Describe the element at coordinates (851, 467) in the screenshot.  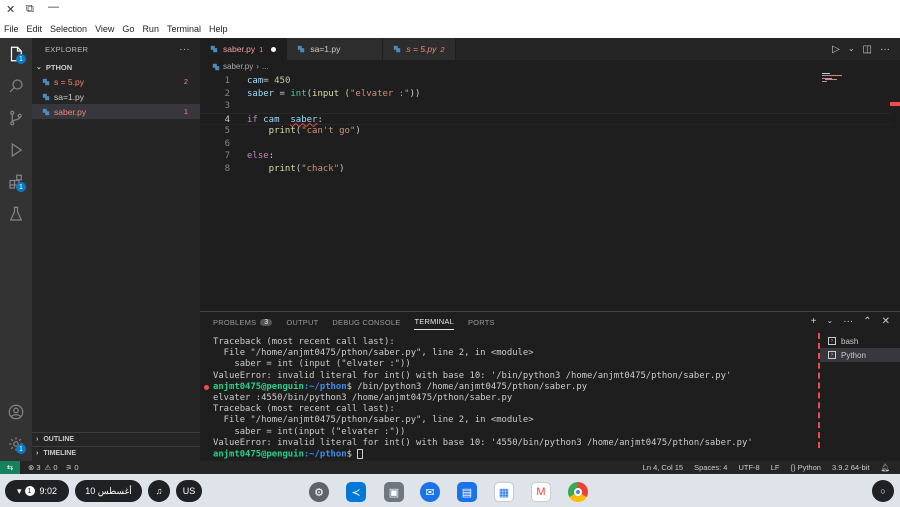
I see `status-interpreter: 3.9.2 64-bit` at that location.